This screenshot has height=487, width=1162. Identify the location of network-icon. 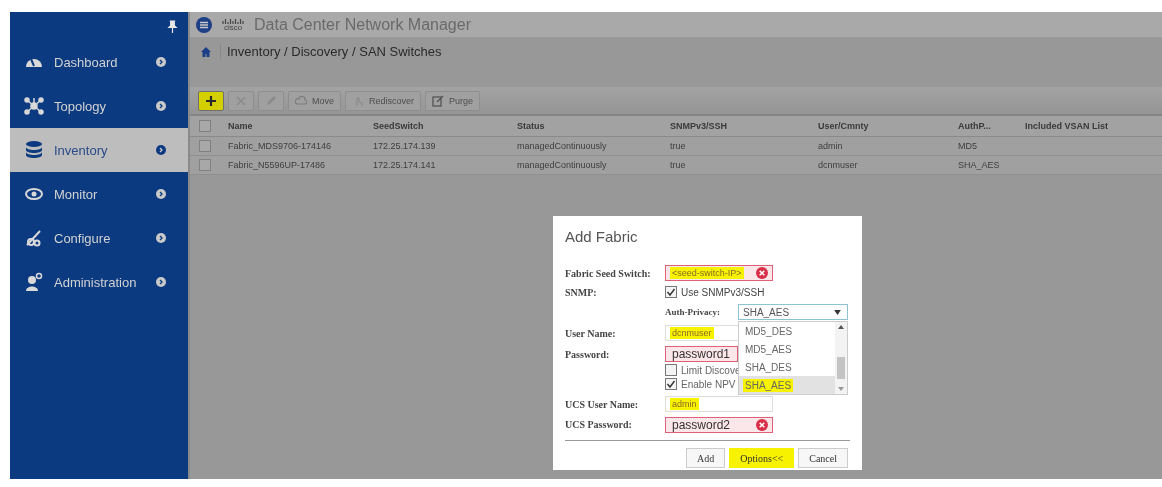
(34, 106).